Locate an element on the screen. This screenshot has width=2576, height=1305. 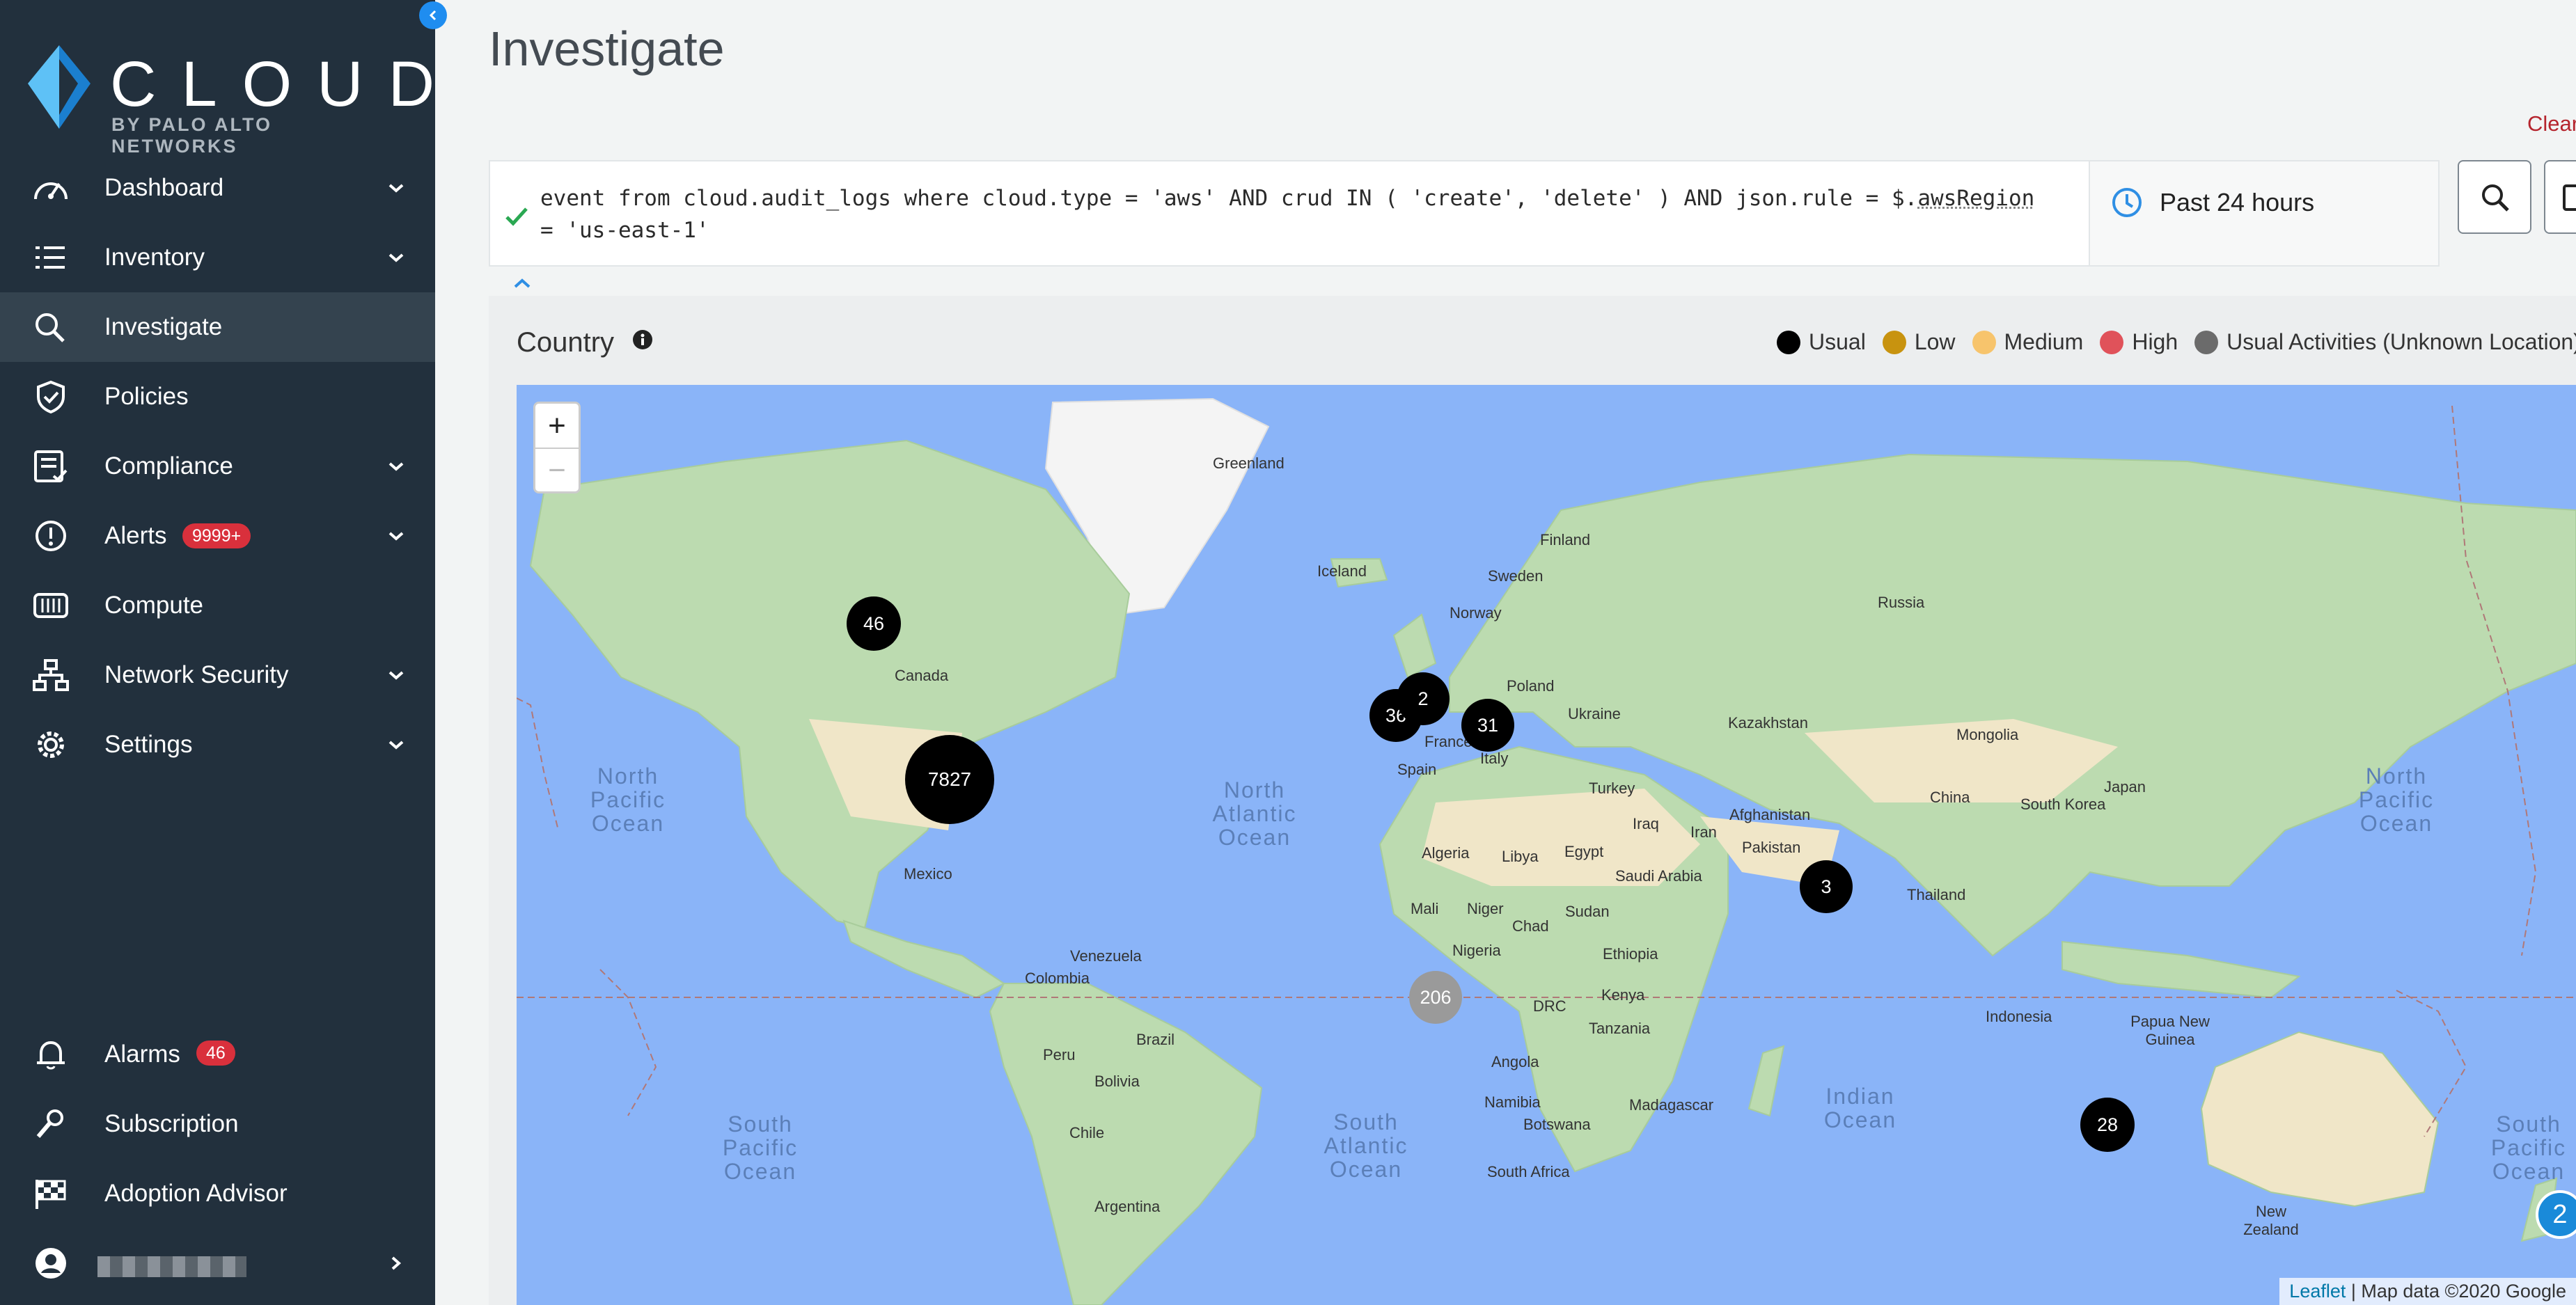
sidebar-item-label: Settings is located at coordinates (148, 744).